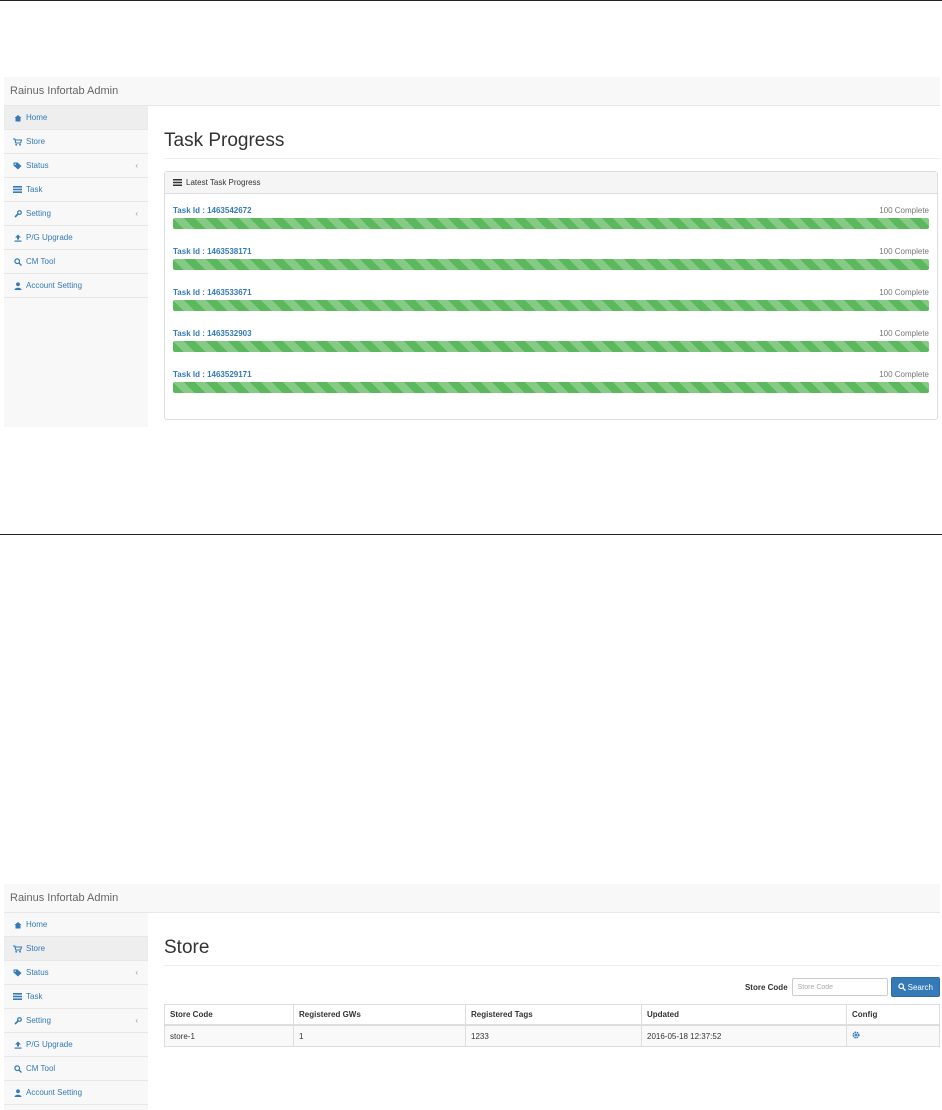  I want to click on navbar: Rainus Infortab Admin, so click(472, 91).